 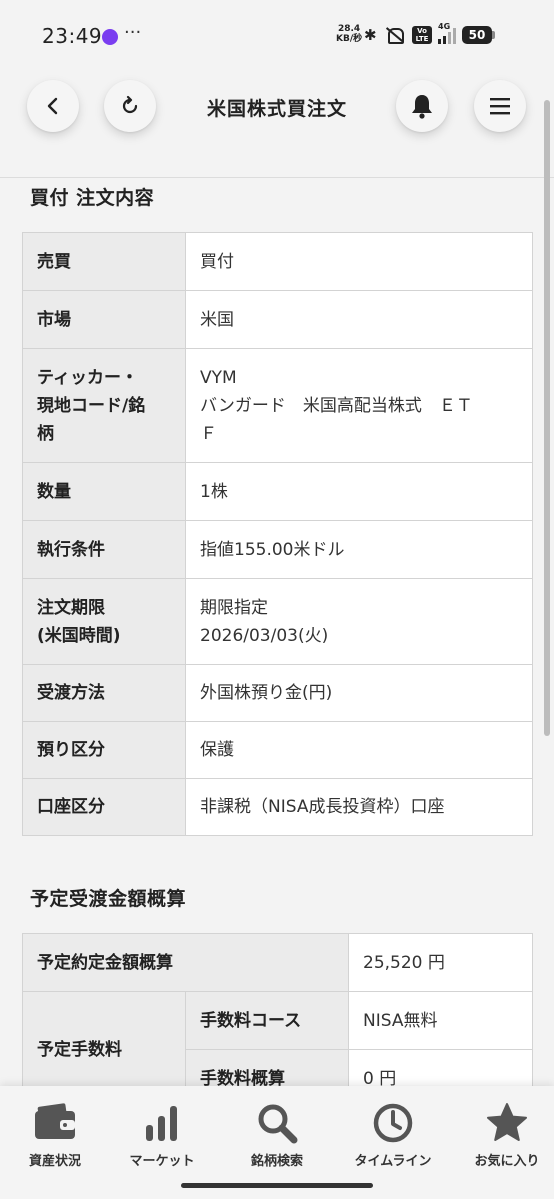 I want to click on row-label: 預り区分, so click(x=104, y=750).